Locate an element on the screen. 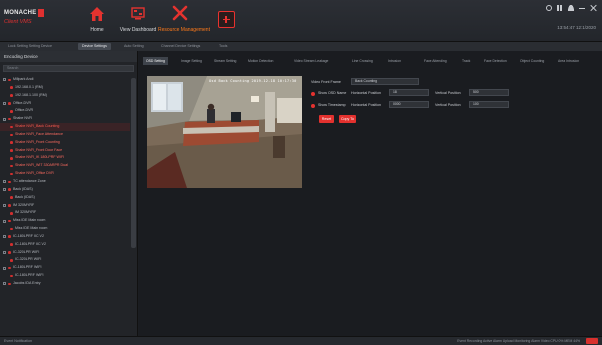 Image resolution: width=602 pixels, height=345 pixels. sidebar-scrollbar is located at coordinates (133, 163).